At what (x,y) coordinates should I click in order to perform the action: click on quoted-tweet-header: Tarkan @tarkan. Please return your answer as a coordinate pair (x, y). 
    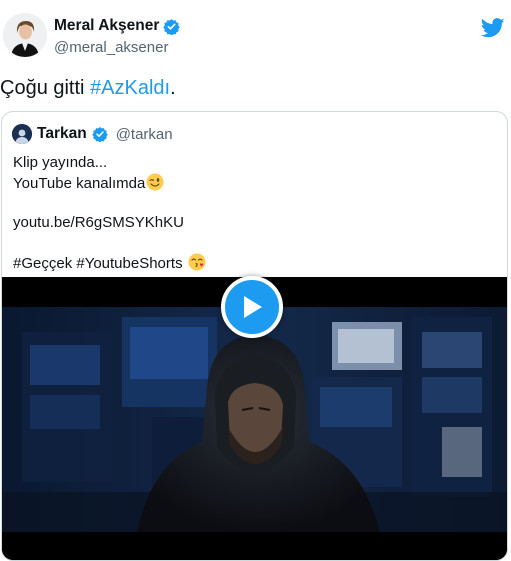
    Looking at the image, I should click on (92, 134).